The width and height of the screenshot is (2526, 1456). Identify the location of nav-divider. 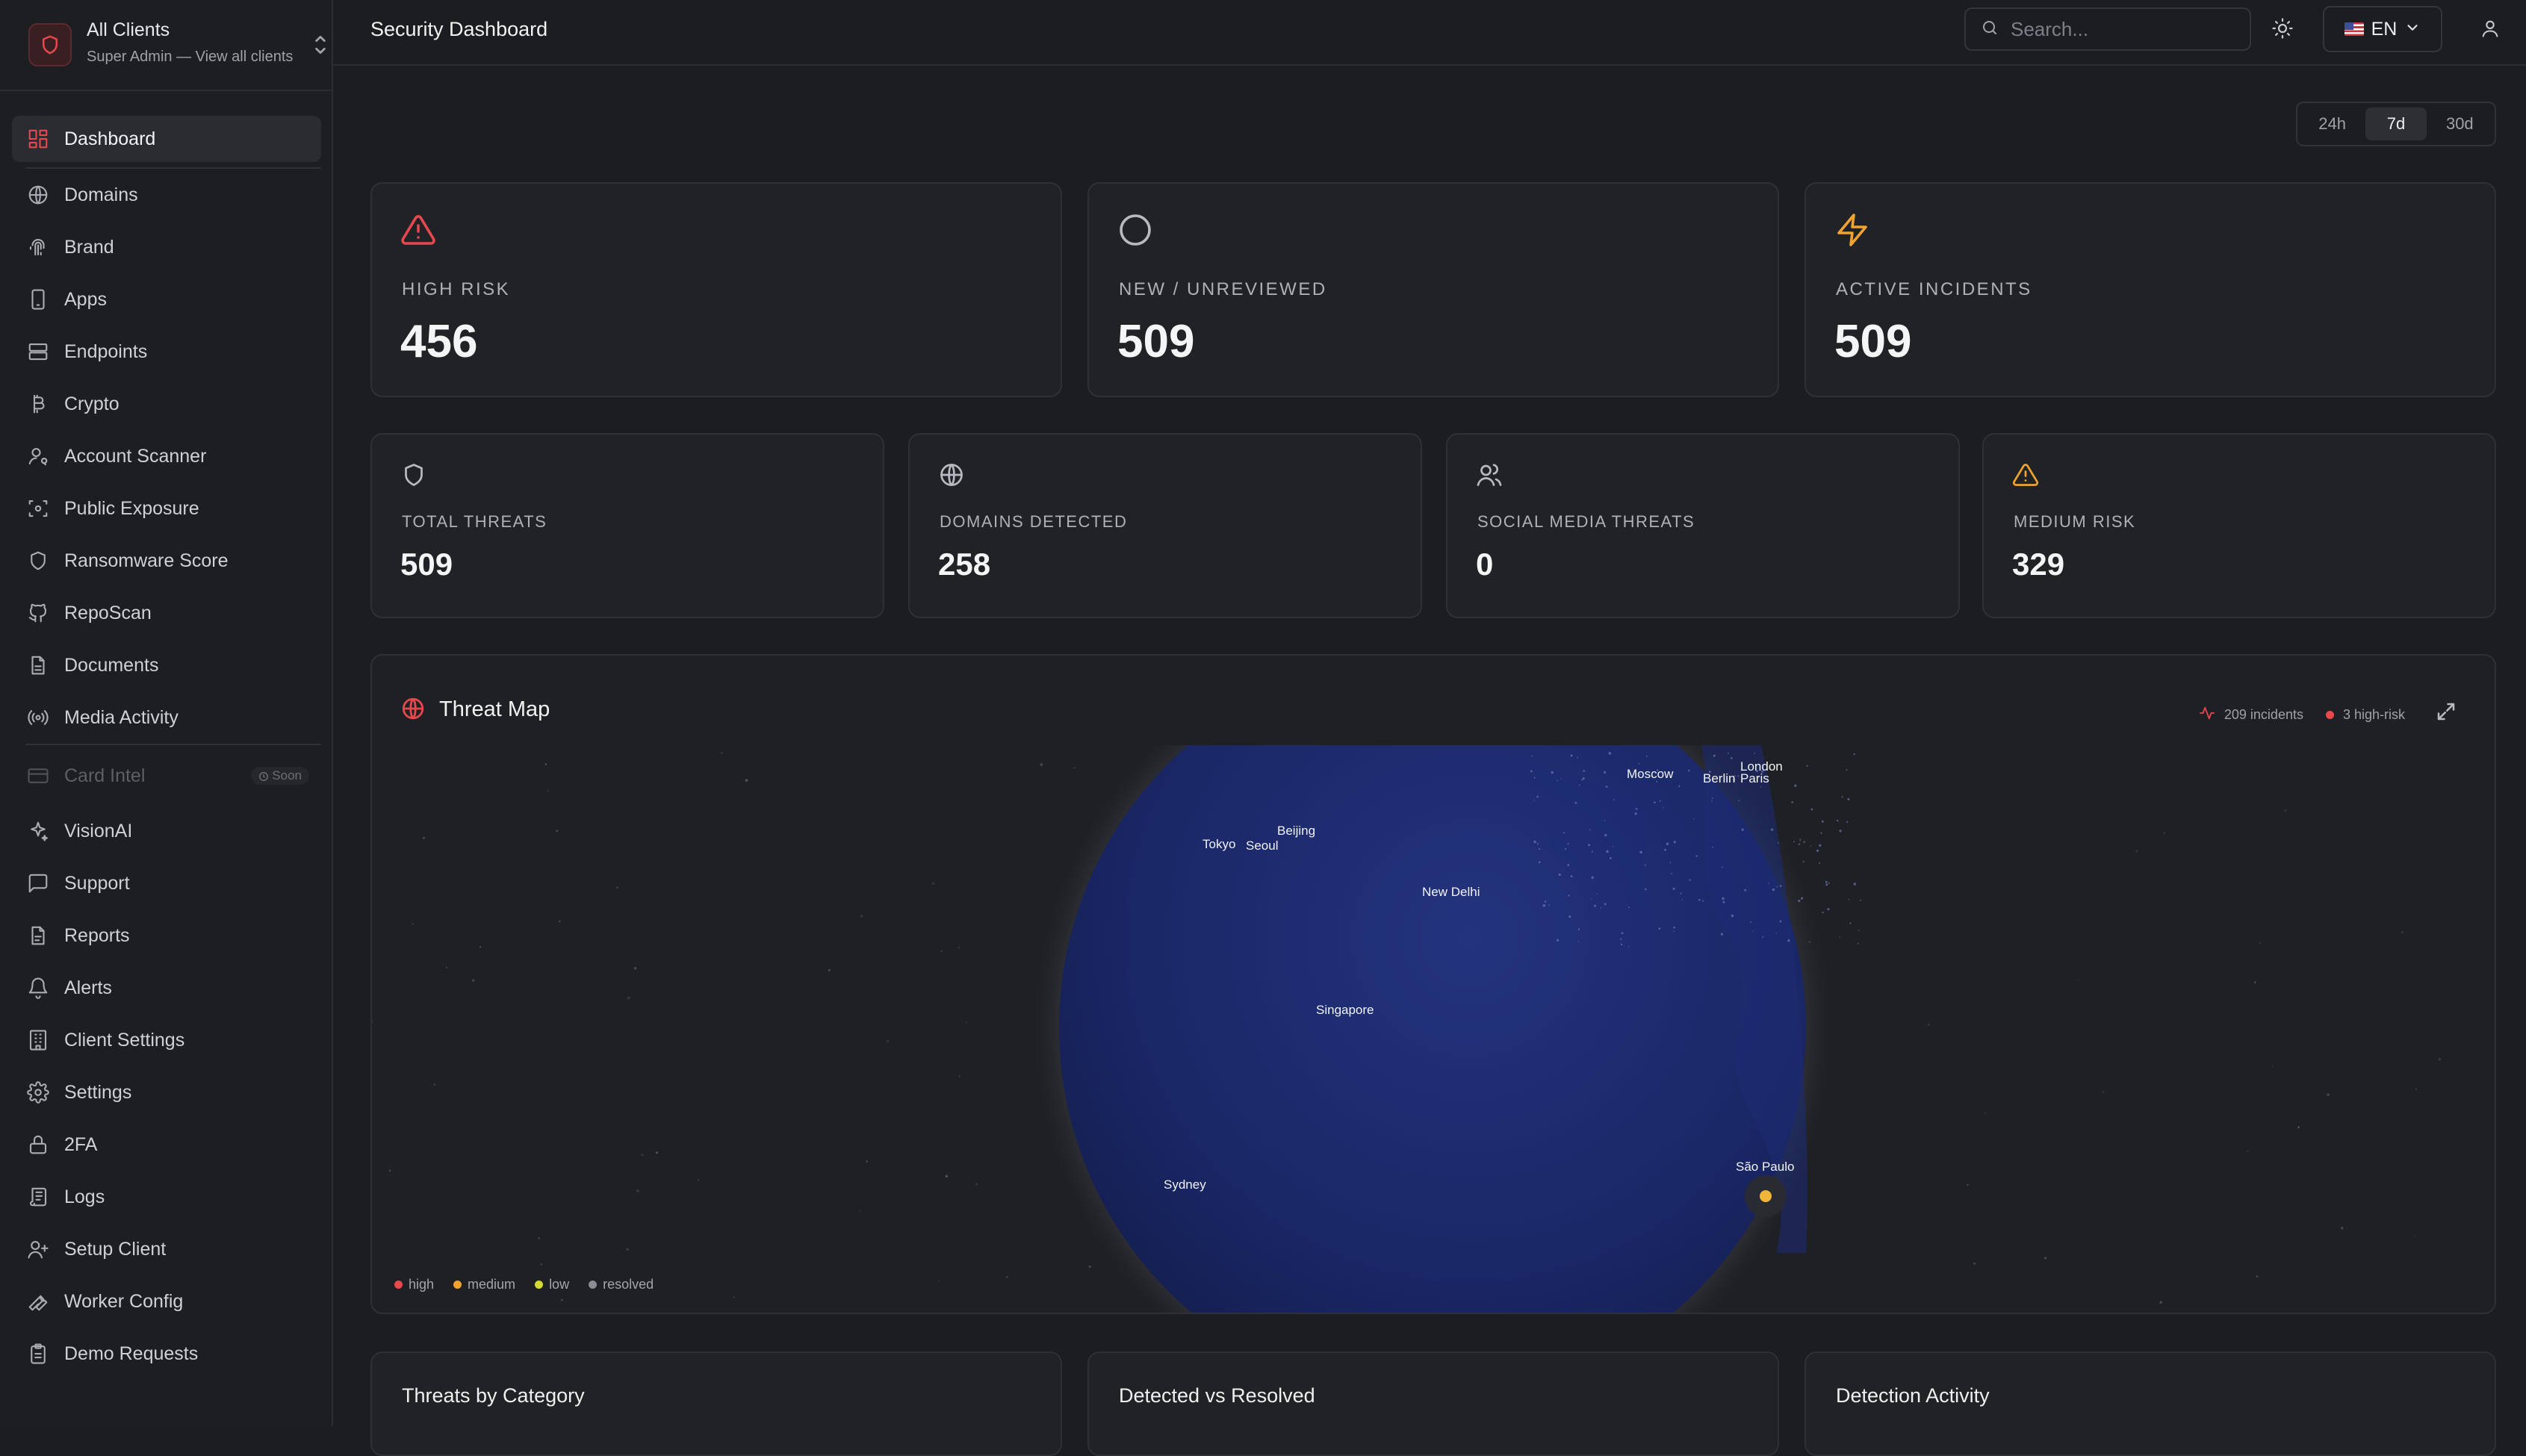
(173, 744).